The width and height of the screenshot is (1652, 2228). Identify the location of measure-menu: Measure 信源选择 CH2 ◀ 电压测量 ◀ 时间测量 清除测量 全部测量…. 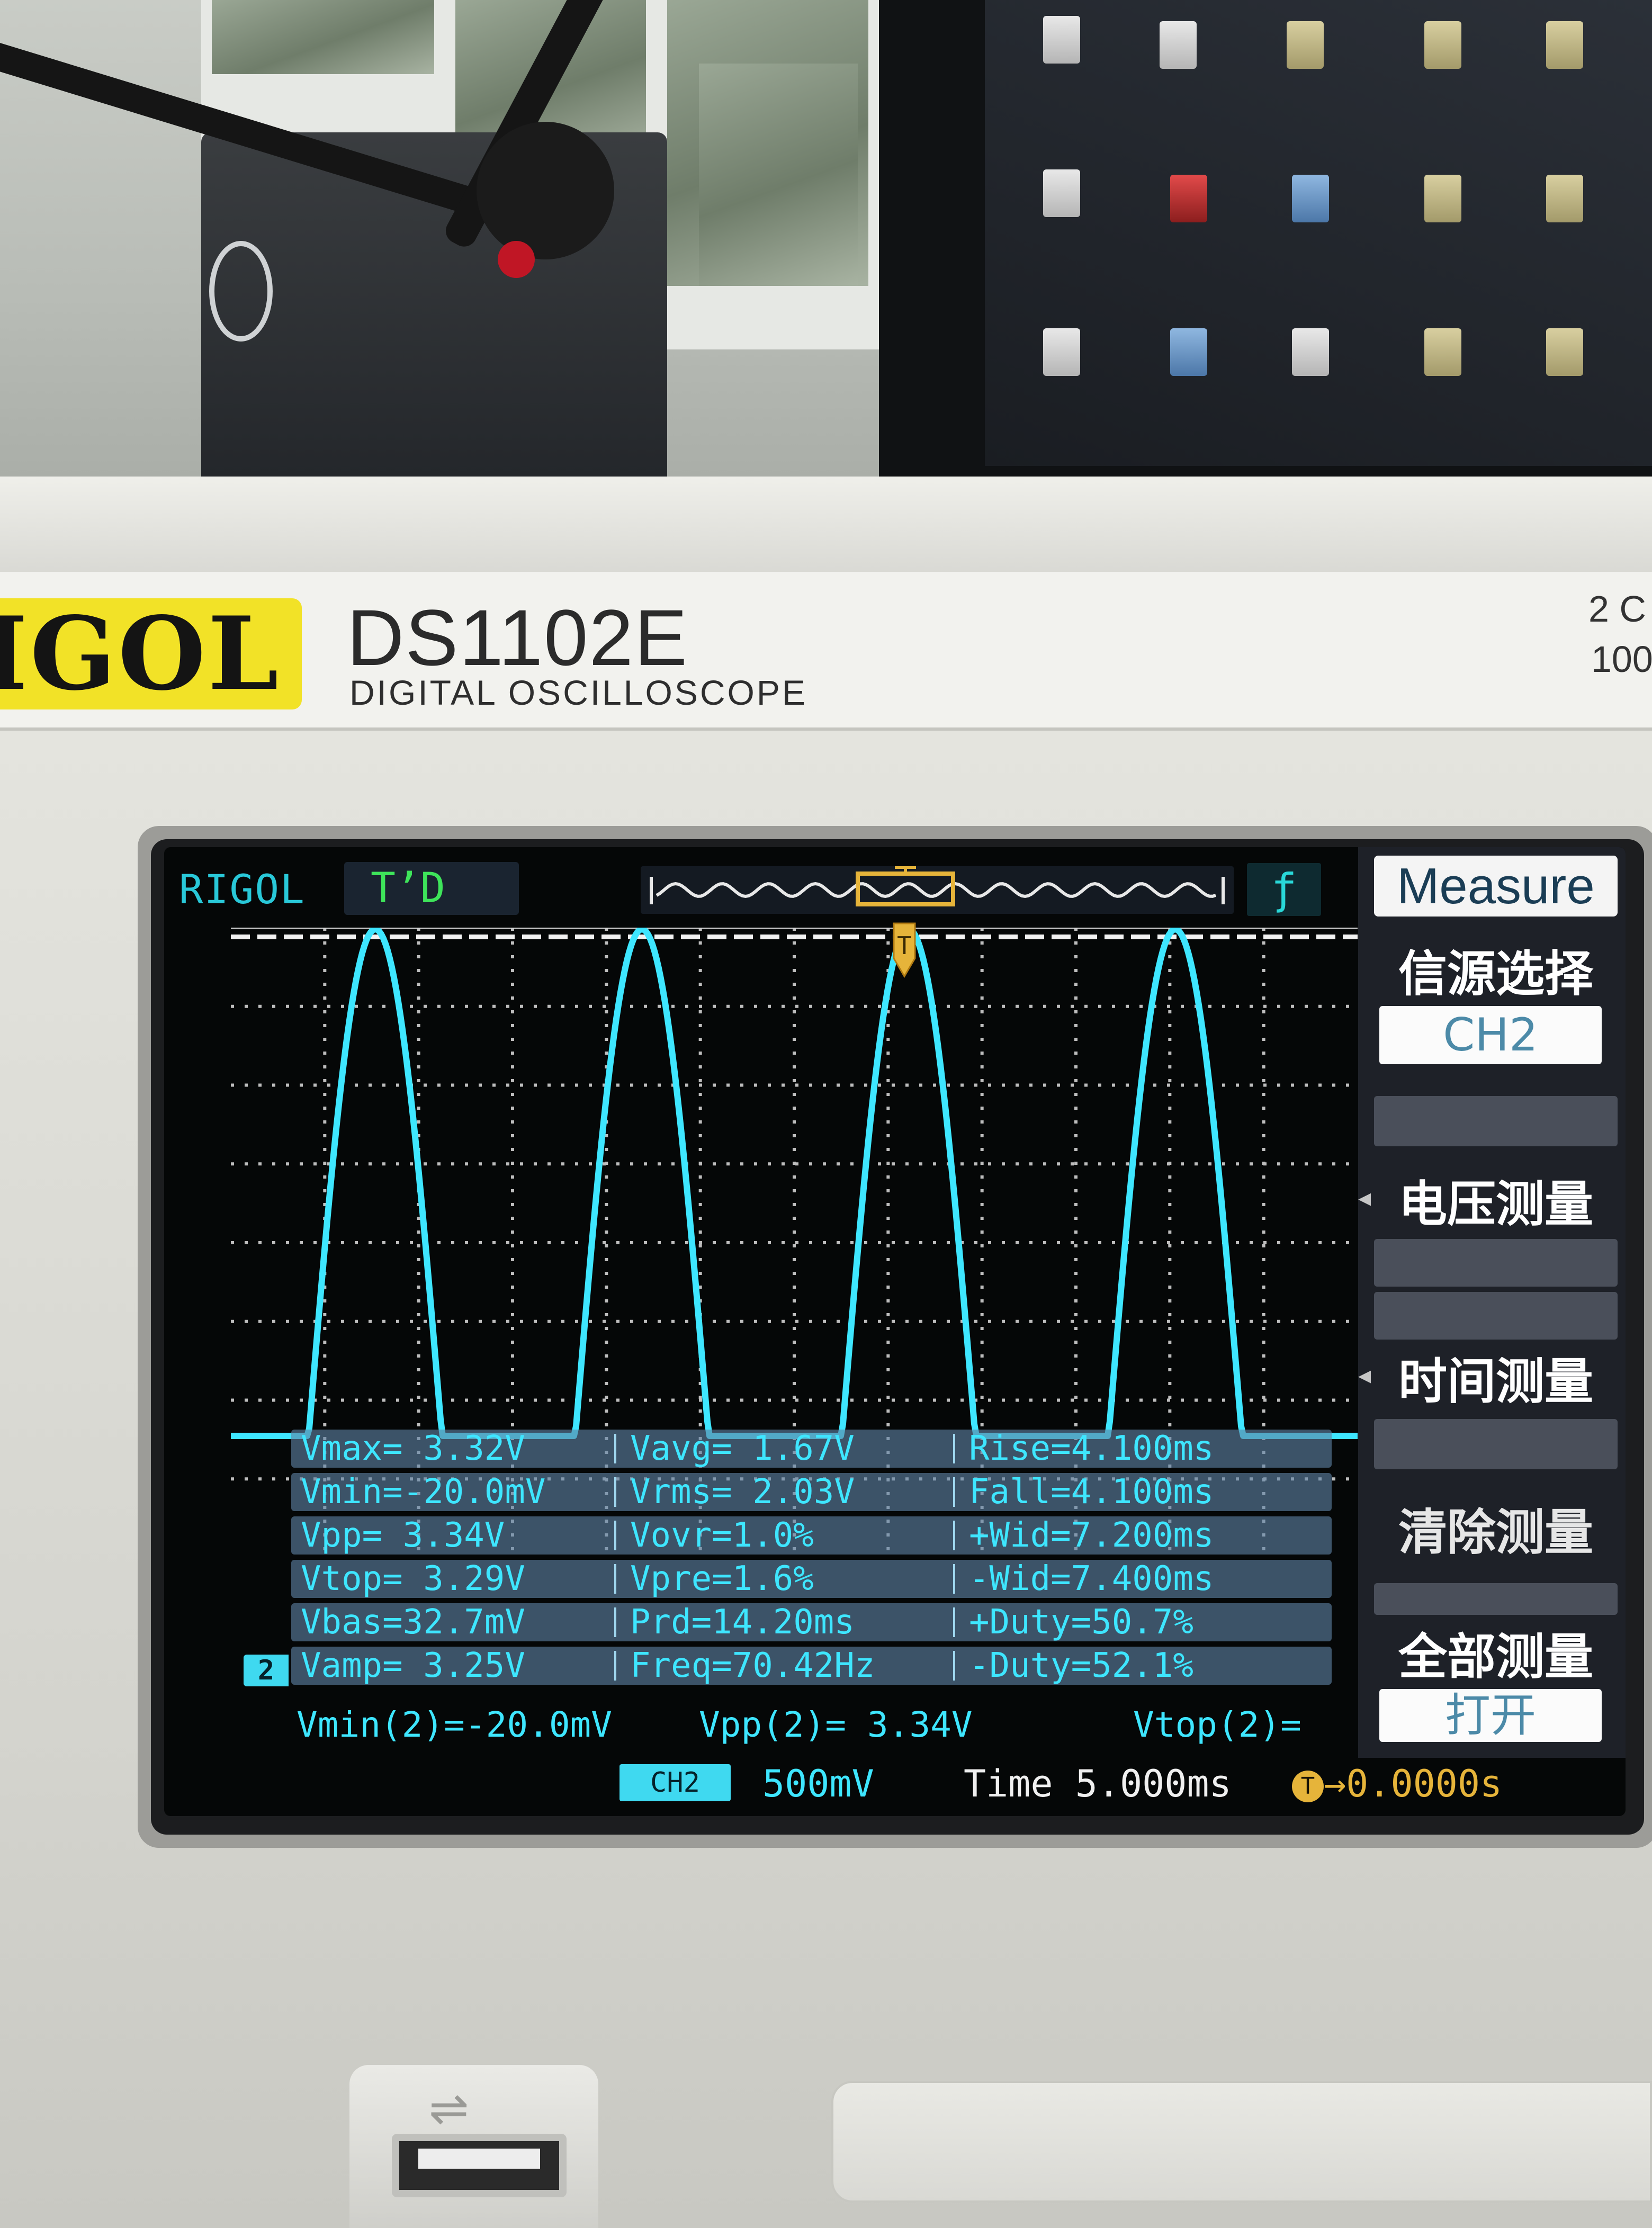
(1492, 1302).